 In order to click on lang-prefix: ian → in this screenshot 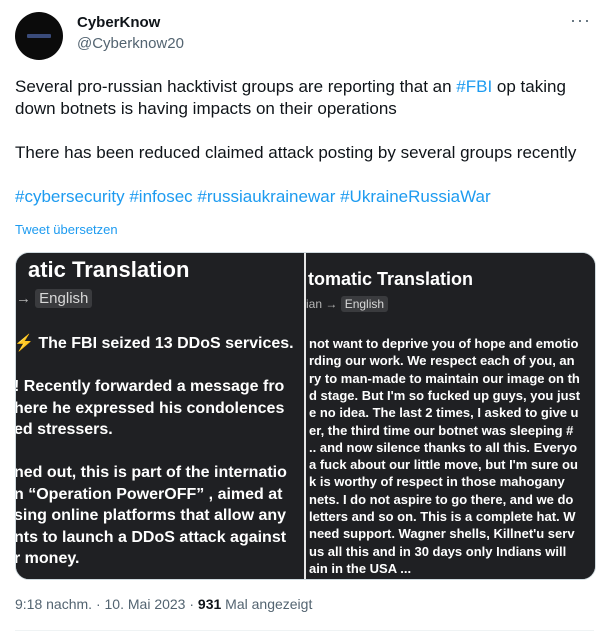, I will do `click(322, 304)`.